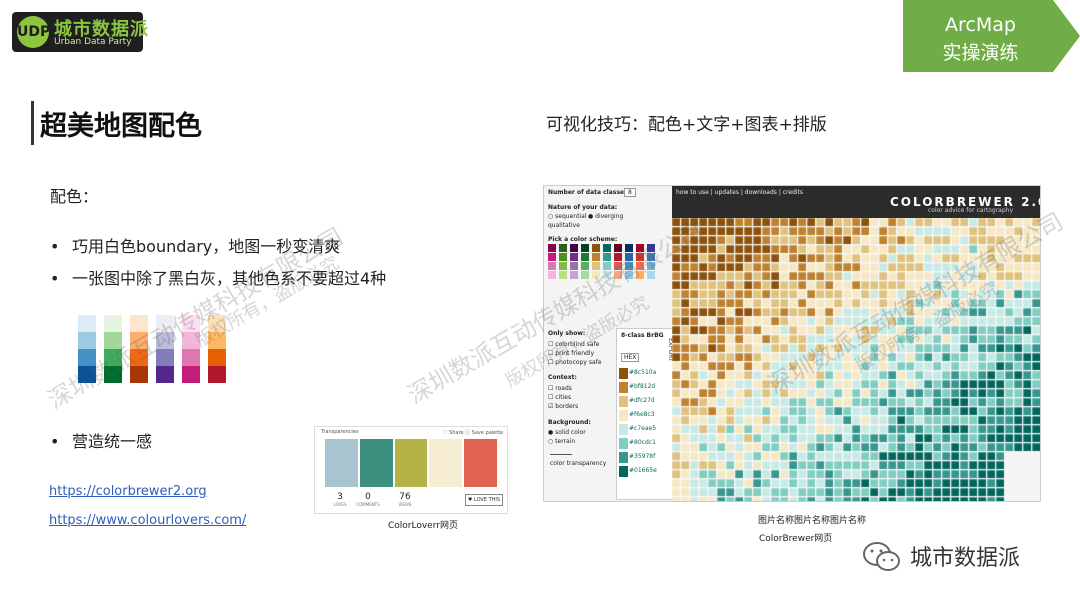  I want to click on cb-hex-row: #c7eae5, so click(638, 429).